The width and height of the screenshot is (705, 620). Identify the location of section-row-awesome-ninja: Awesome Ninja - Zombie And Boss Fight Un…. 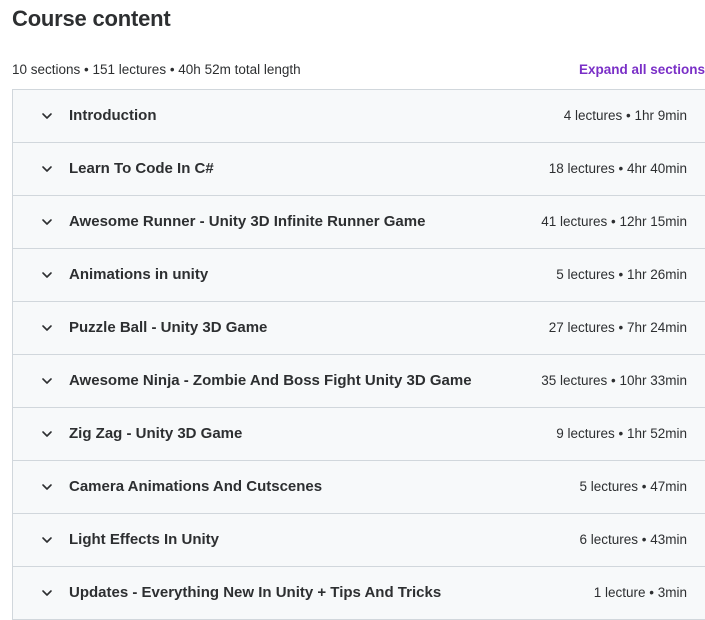
(359, 381).